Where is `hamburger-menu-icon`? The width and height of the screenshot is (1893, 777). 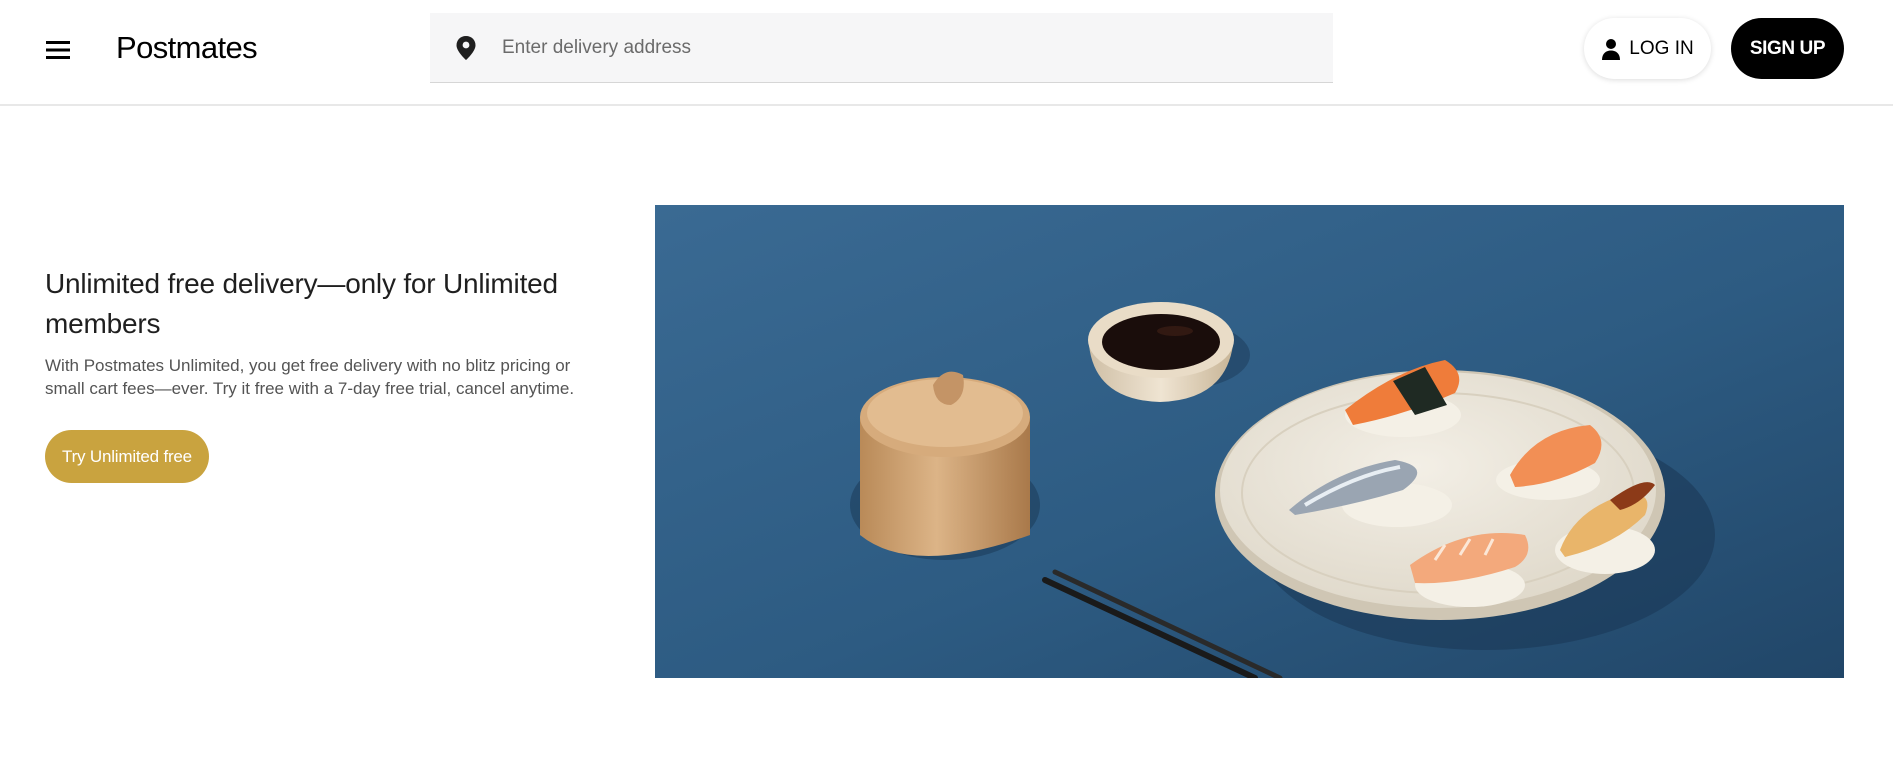
hamburger-menu-icon is located at coordinates (58, 50).